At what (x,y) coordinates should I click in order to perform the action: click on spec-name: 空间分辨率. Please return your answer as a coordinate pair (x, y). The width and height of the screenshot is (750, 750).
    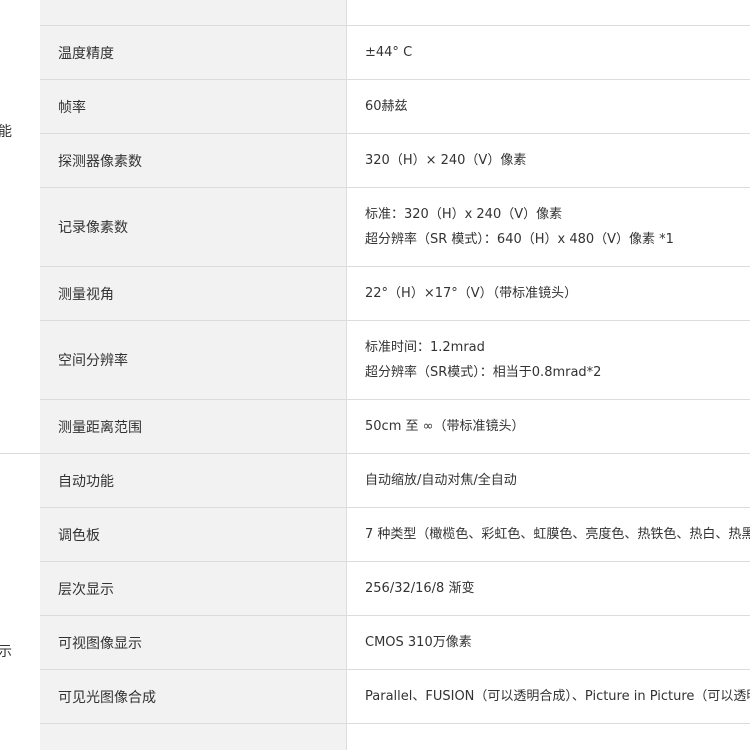
    Looking at the image, I should click on (193, 360).